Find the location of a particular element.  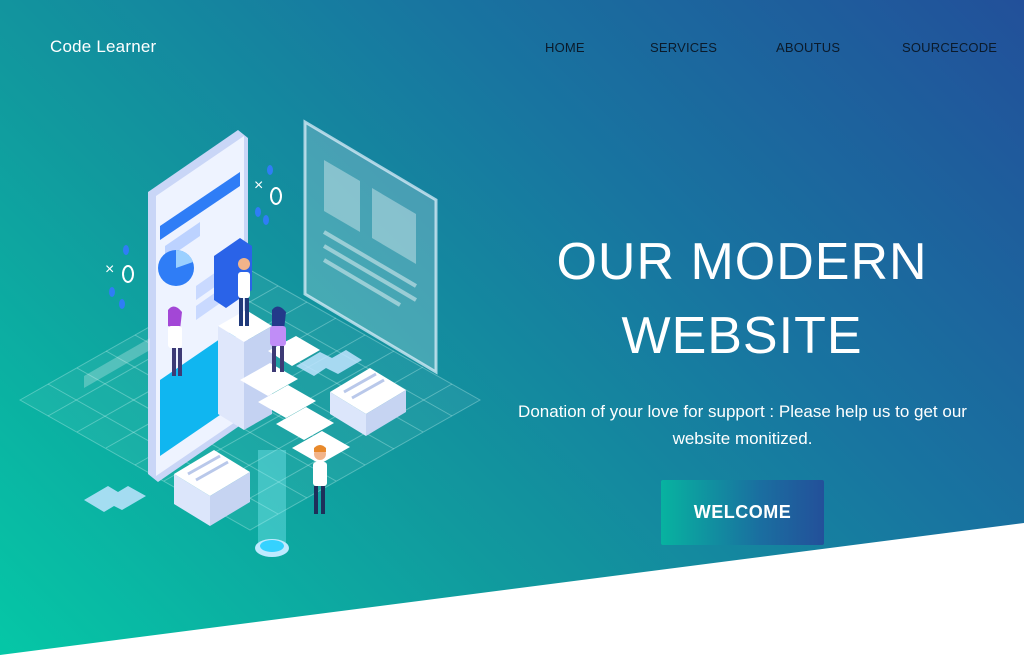

hero-title: OUR MODERN WEBSITE is located at coordinates (742, 299).